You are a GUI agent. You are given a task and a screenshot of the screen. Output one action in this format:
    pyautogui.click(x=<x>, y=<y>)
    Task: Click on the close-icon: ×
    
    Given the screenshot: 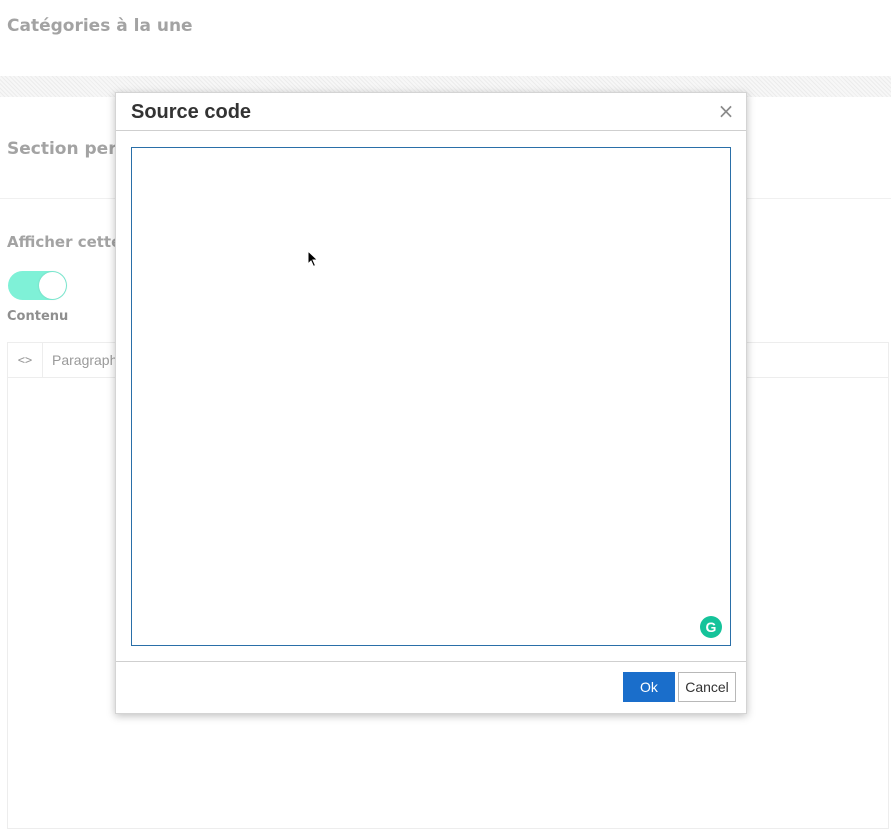 What is the action you would take?
    pyautogui.click(x=726, y=111)
    